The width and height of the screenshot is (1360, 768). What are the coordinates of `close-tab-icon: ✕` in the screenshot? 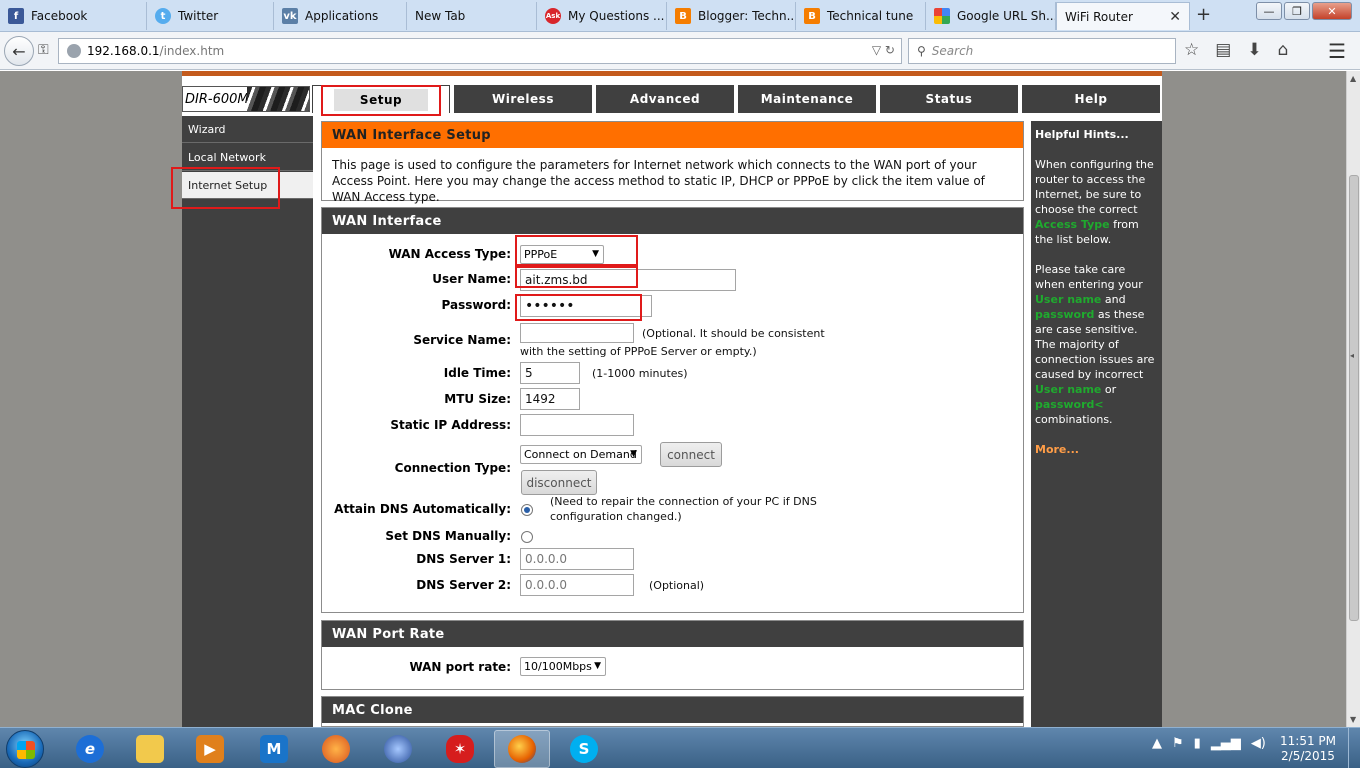 It's located at (1175, 17).